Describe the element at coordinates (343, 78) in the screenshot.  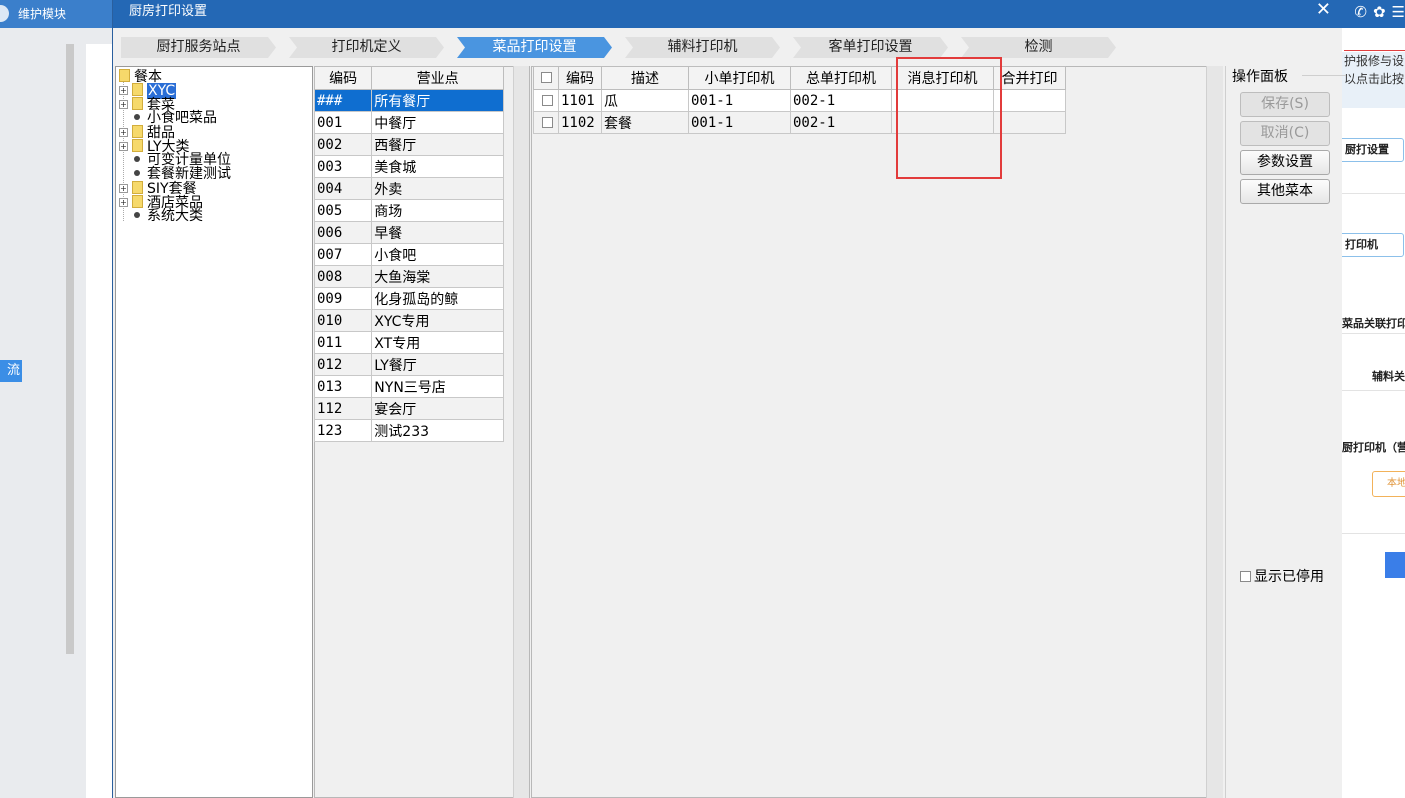
I see `column-header-code: 编码` at that location.